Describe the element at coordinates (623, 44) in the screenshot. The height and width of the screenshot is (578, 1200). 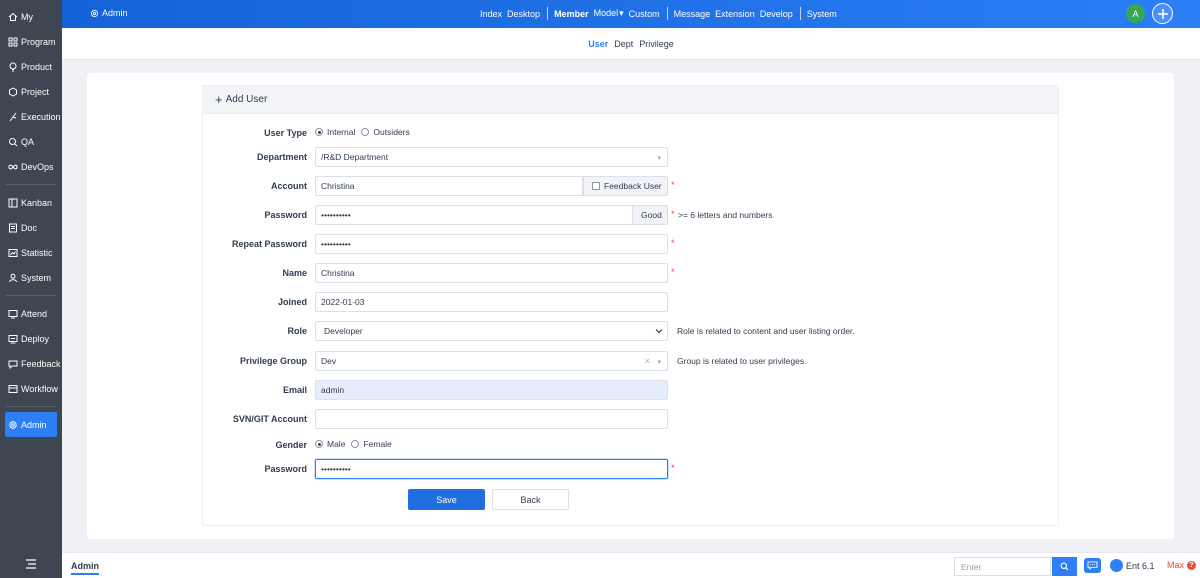
I see `tab-dept: Dept` at that location.